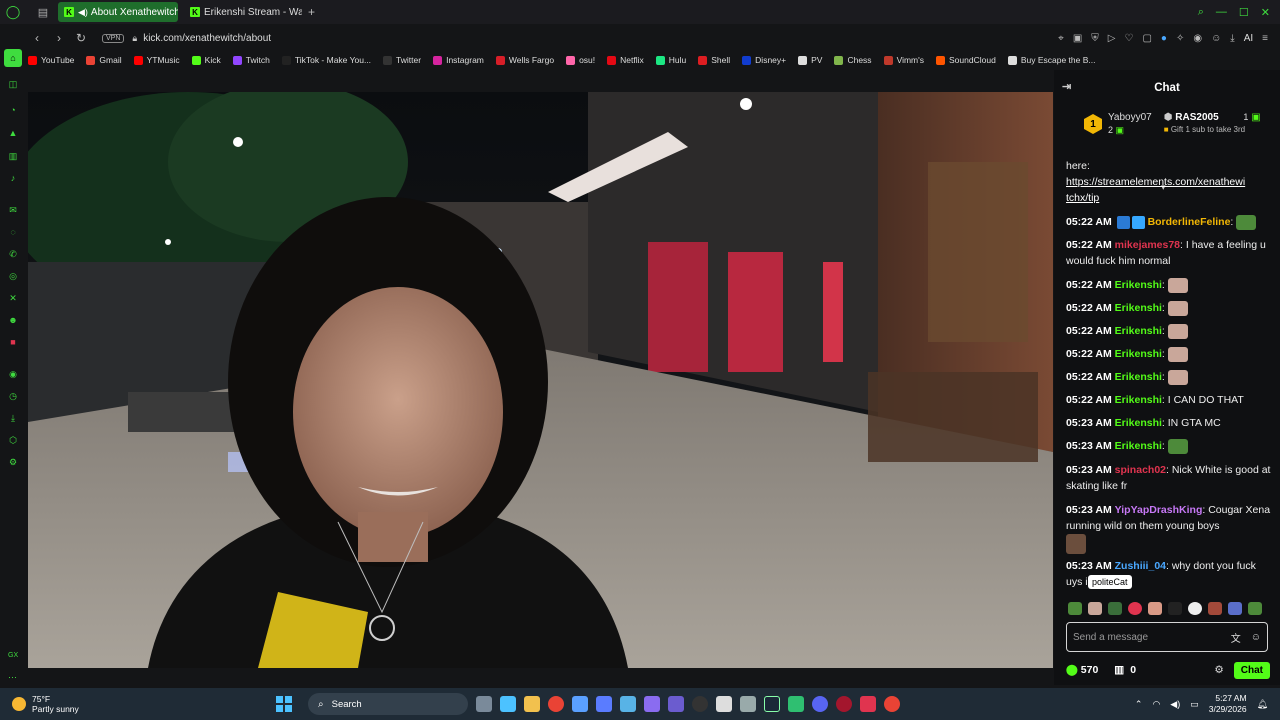 The width and height of the screenshot is (1280, 720). I want to click on dark-emote-icon, so click(1175, 608).